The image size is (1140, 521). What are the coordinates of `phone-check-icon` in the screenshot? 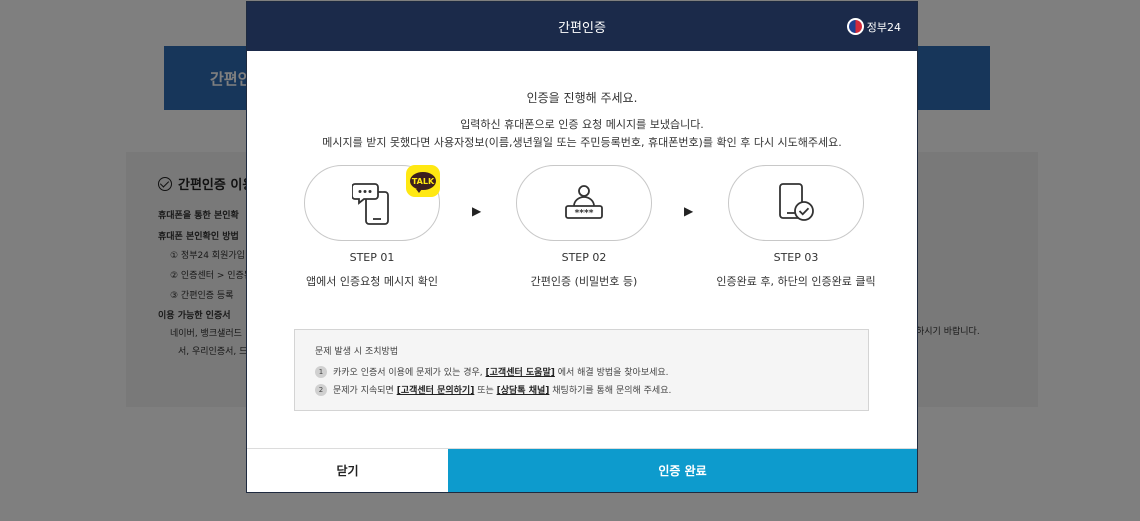 It's located at (796, 202).